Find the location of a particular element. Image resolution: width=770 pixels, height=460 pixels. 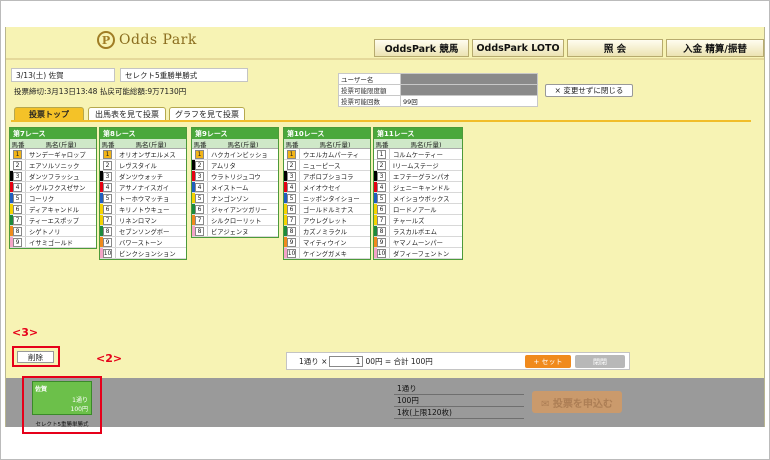

horse-row: 7 シルクローリット is located at coordinates (235, 220).